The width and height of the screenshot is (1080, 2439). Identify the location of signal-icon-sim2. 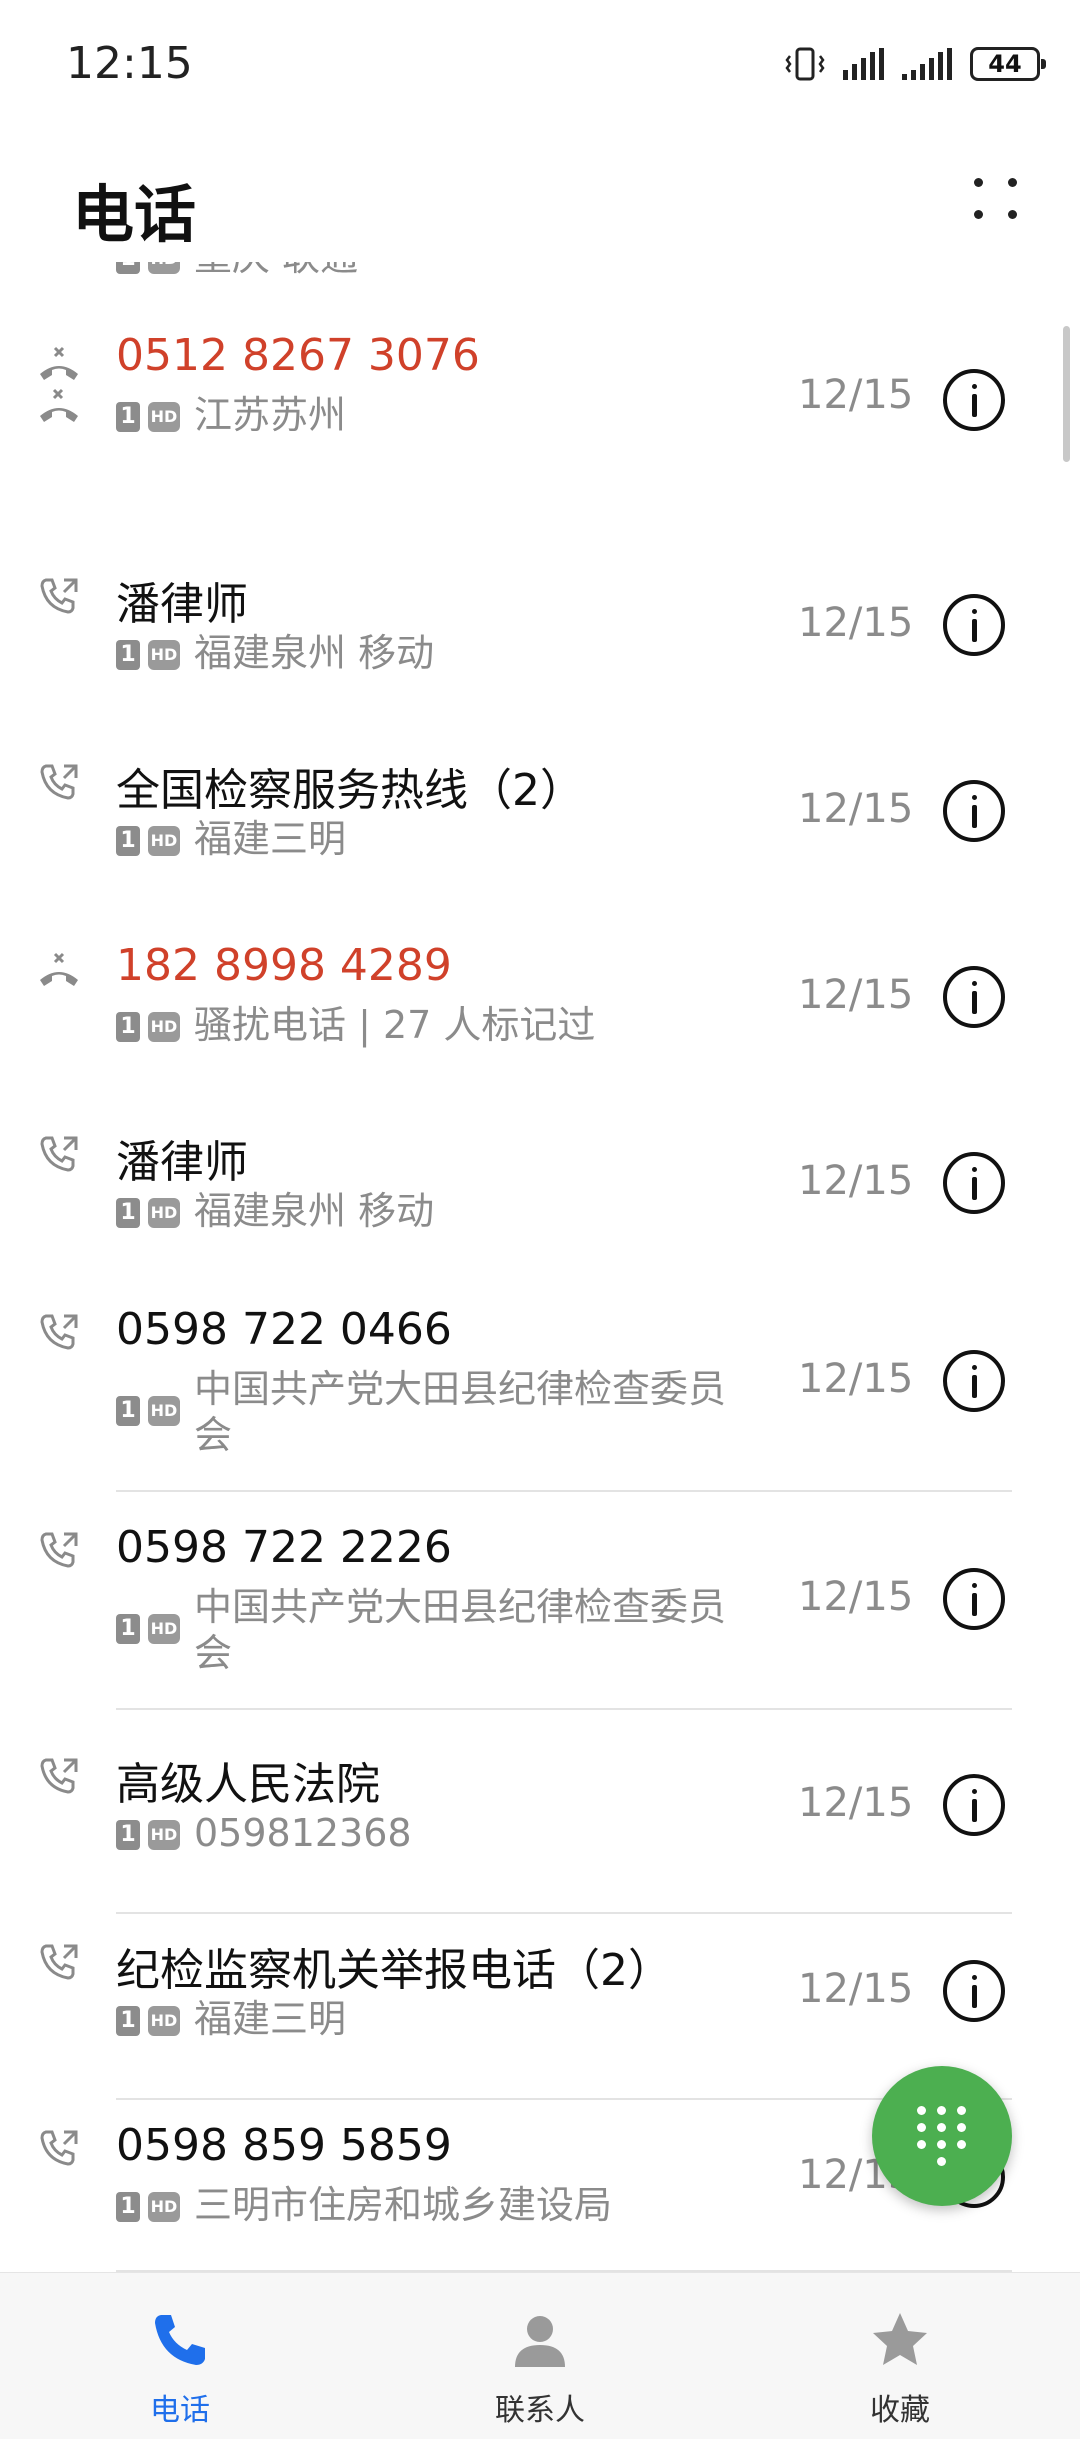
(927, 64).